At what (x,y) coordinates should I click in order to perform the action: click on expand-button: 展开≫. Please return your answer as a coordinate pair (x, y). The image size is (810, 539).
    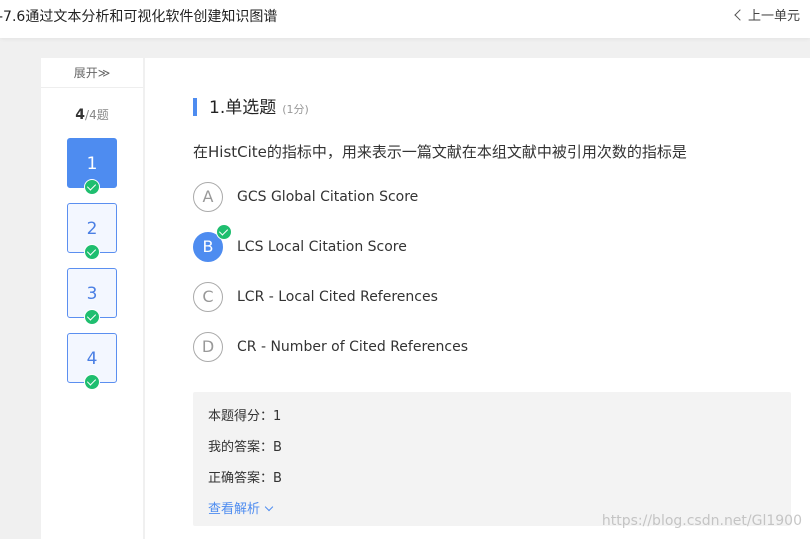
    Looking at the image, I should click on (92, 73).